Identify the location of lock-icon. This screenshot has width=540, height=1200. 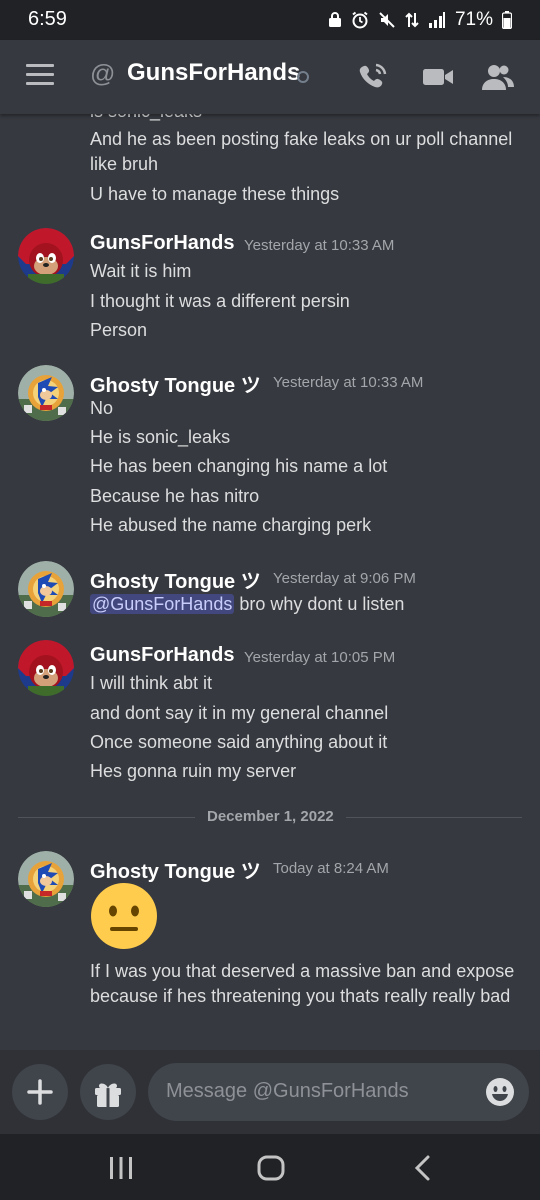
(334, 19).